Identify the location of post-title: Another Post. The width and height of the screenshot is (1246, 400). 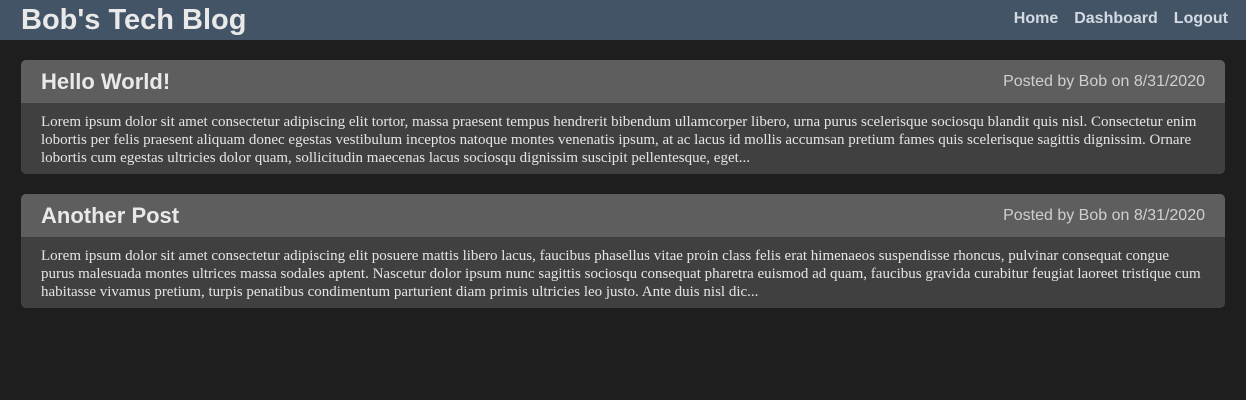
(110, 216).